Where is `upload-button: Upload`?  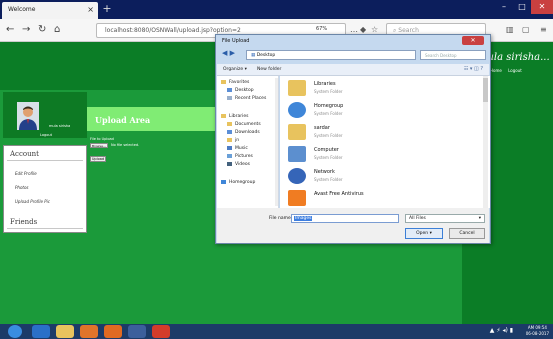
upload-button: Upload is located at coordinates (98, 159).